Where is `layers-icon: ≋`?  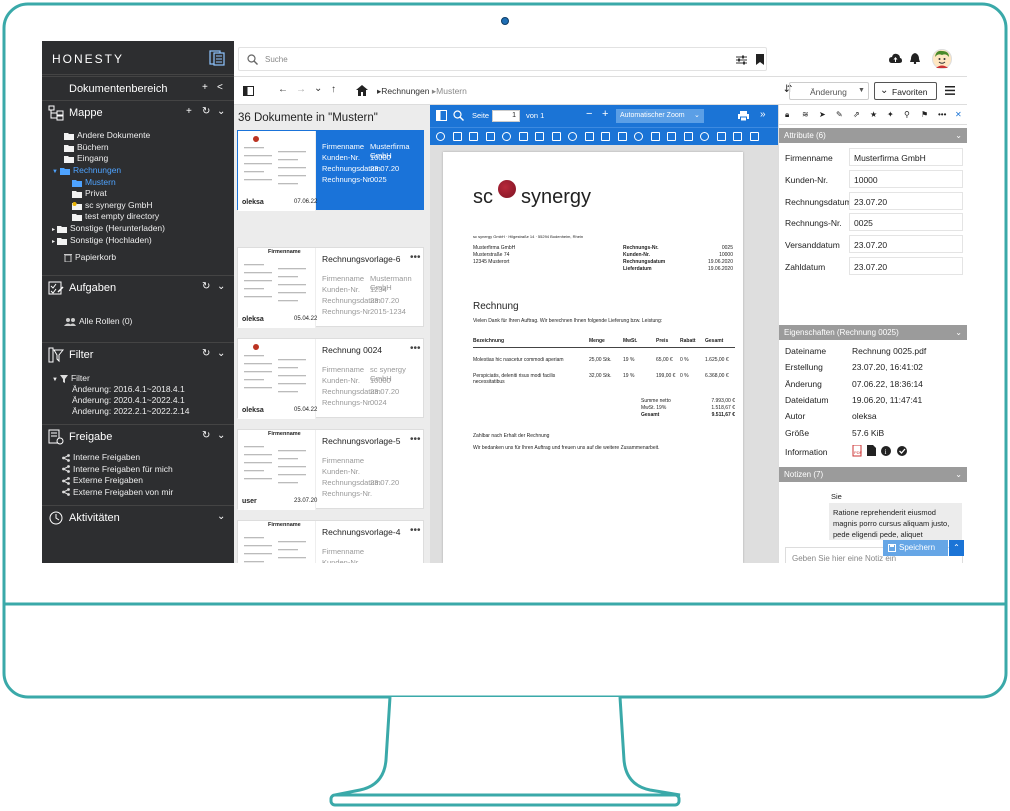
layers-icon: ≋ is located at coordinates (805, 114).